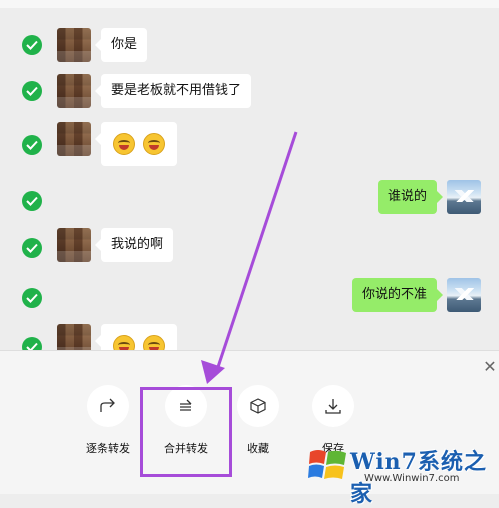 The height and width of the screenshot is (508, 499). Describe the element at coordinates (173, 91) in the screenshot. I see `message-bubble: 要是老板就不用借钱了` at that location.